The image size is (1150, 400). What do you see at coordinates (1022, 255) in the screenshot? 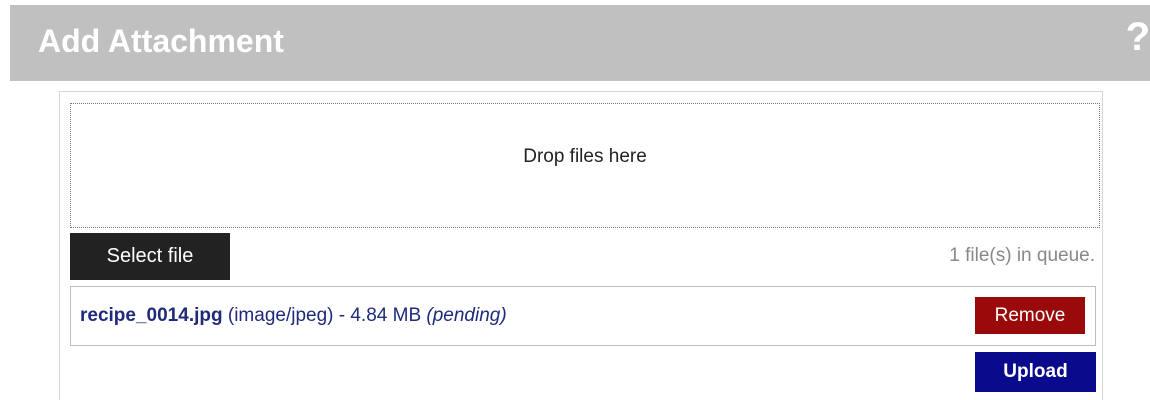
I see `queue-count: 1 file(s) in queue.` at bounding box center [1022, 255].